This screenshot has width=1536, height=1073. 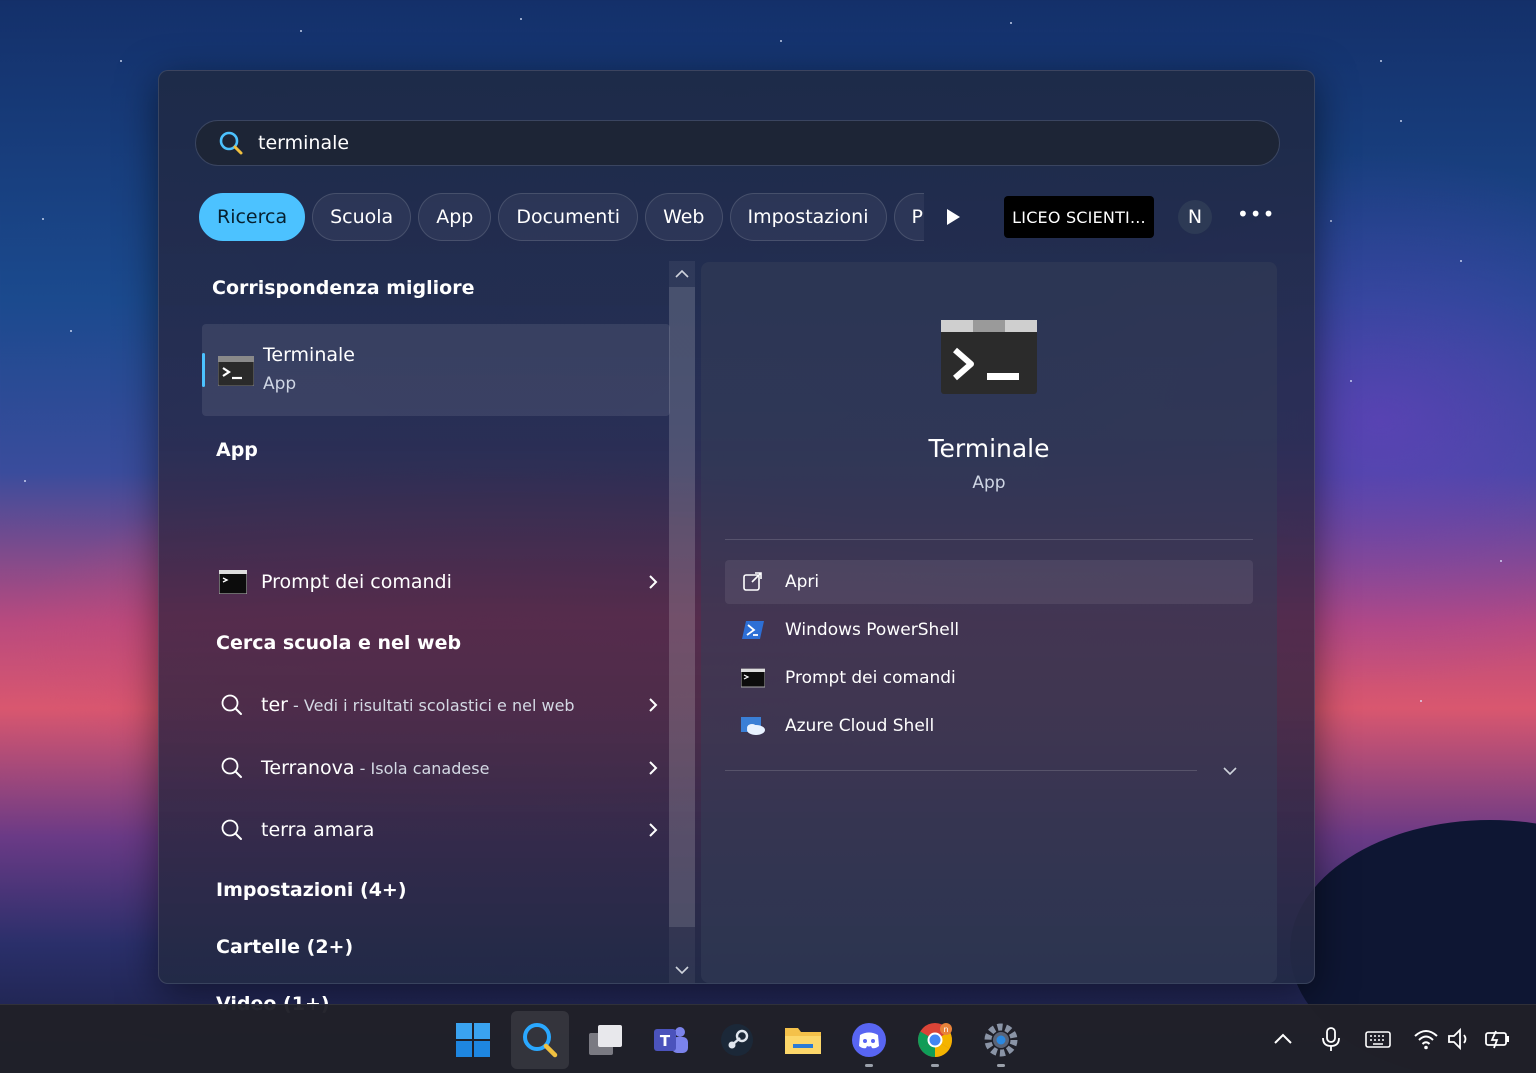 What do you see at coordinates (945, 1029) in the screenshot?
I see `chrome-badge: n` at bounding box center [945, 1029].